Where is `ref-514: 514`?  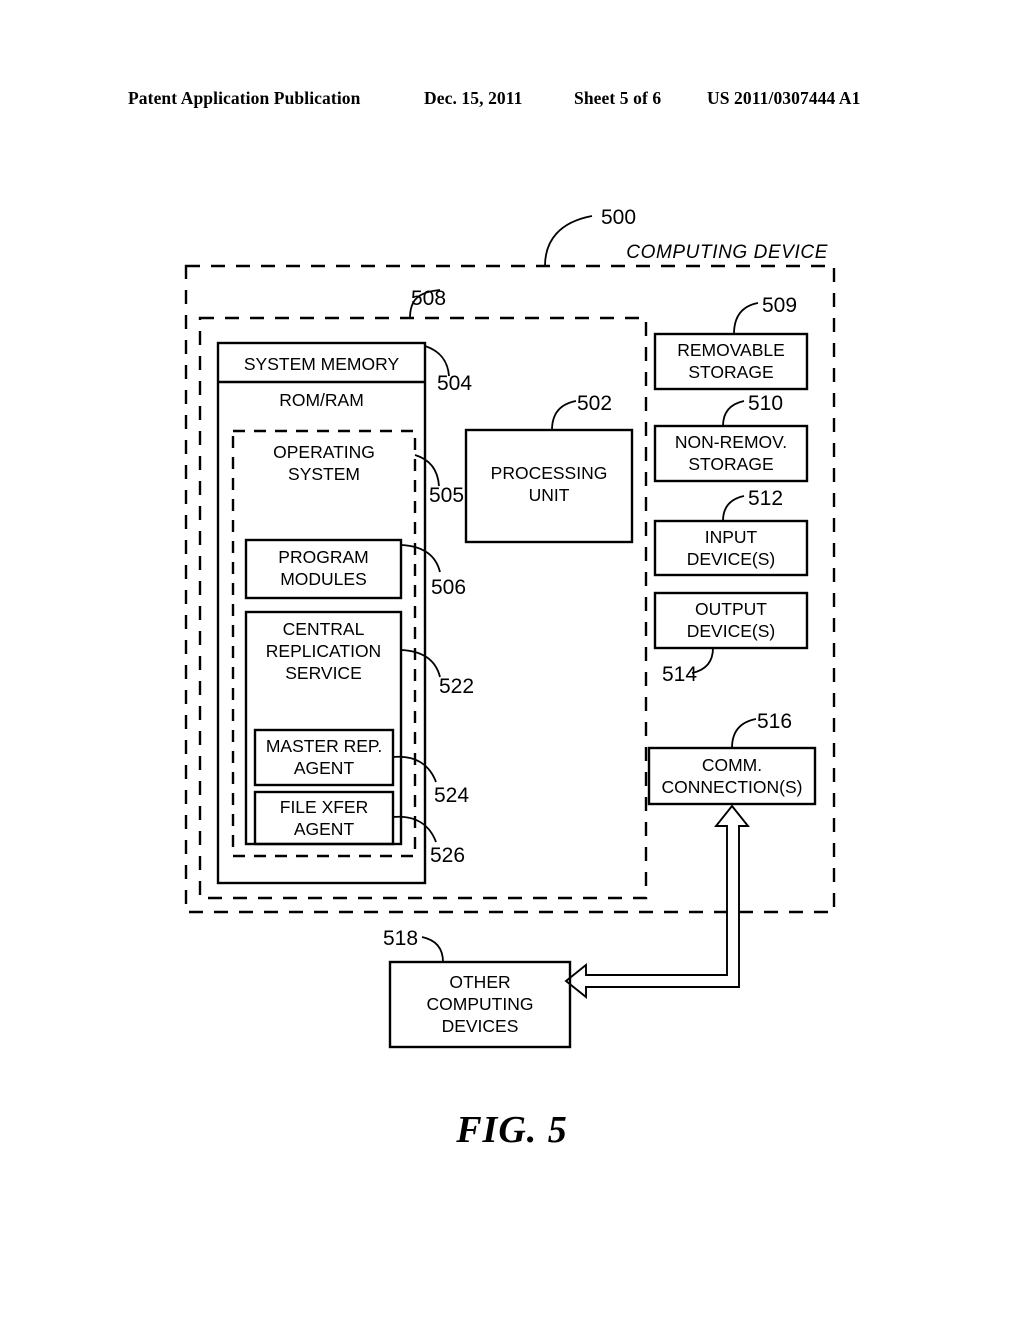 ref-514: 514 is located at coordinates (679, 674).